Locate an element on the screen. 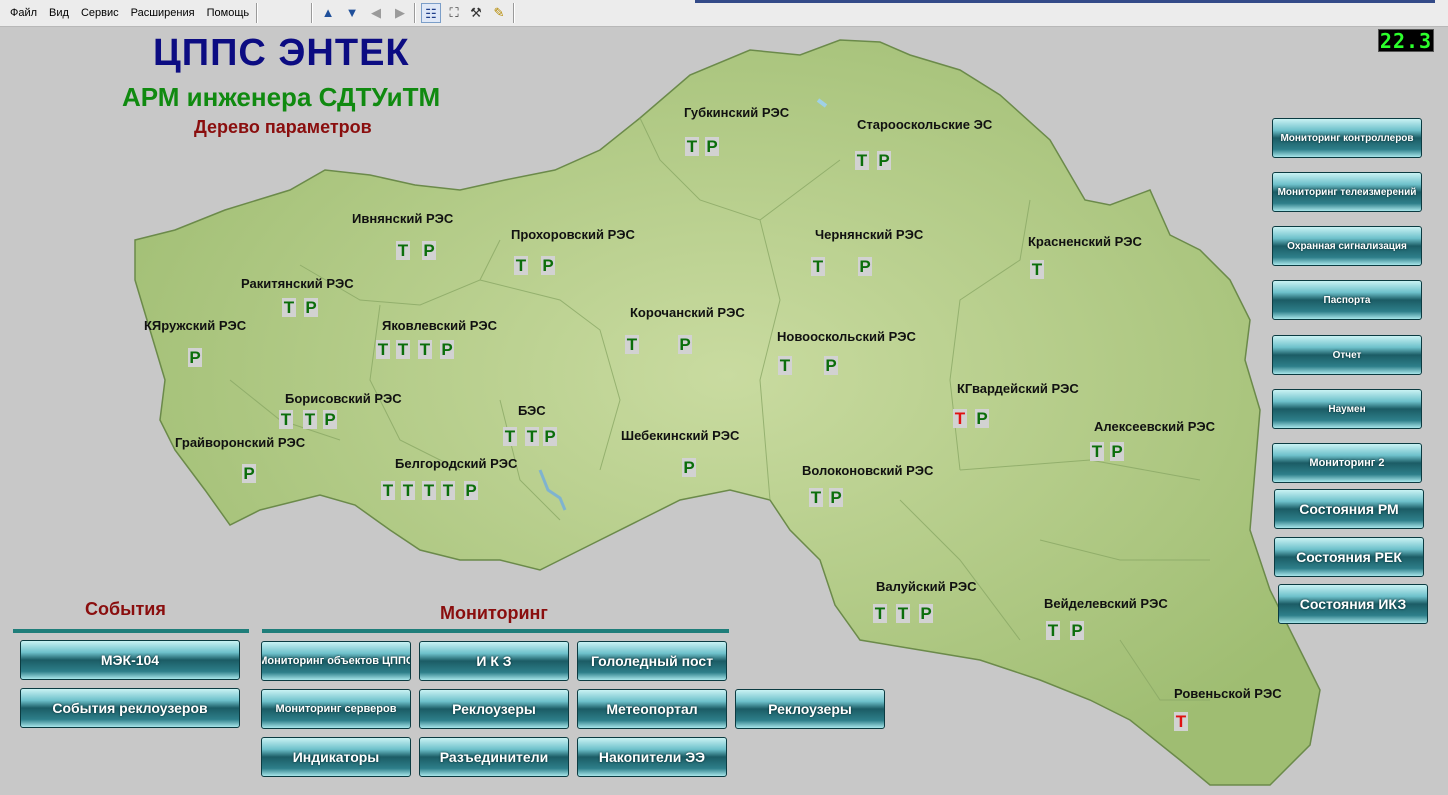  tree-icon: ☷ is located at coordinates (431, 13).